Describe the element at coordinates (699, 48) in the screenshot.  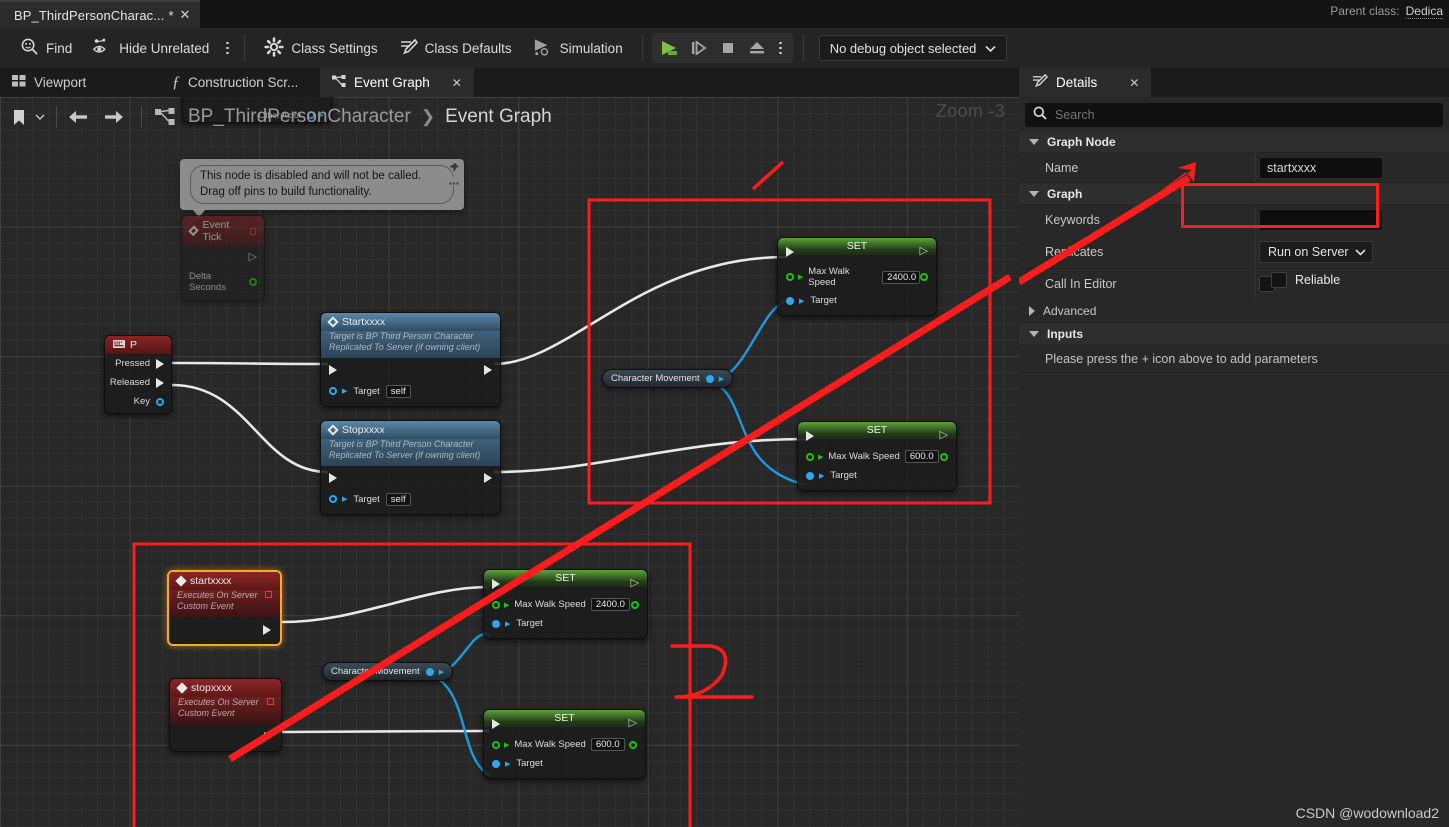
I see `step-button` at that location.